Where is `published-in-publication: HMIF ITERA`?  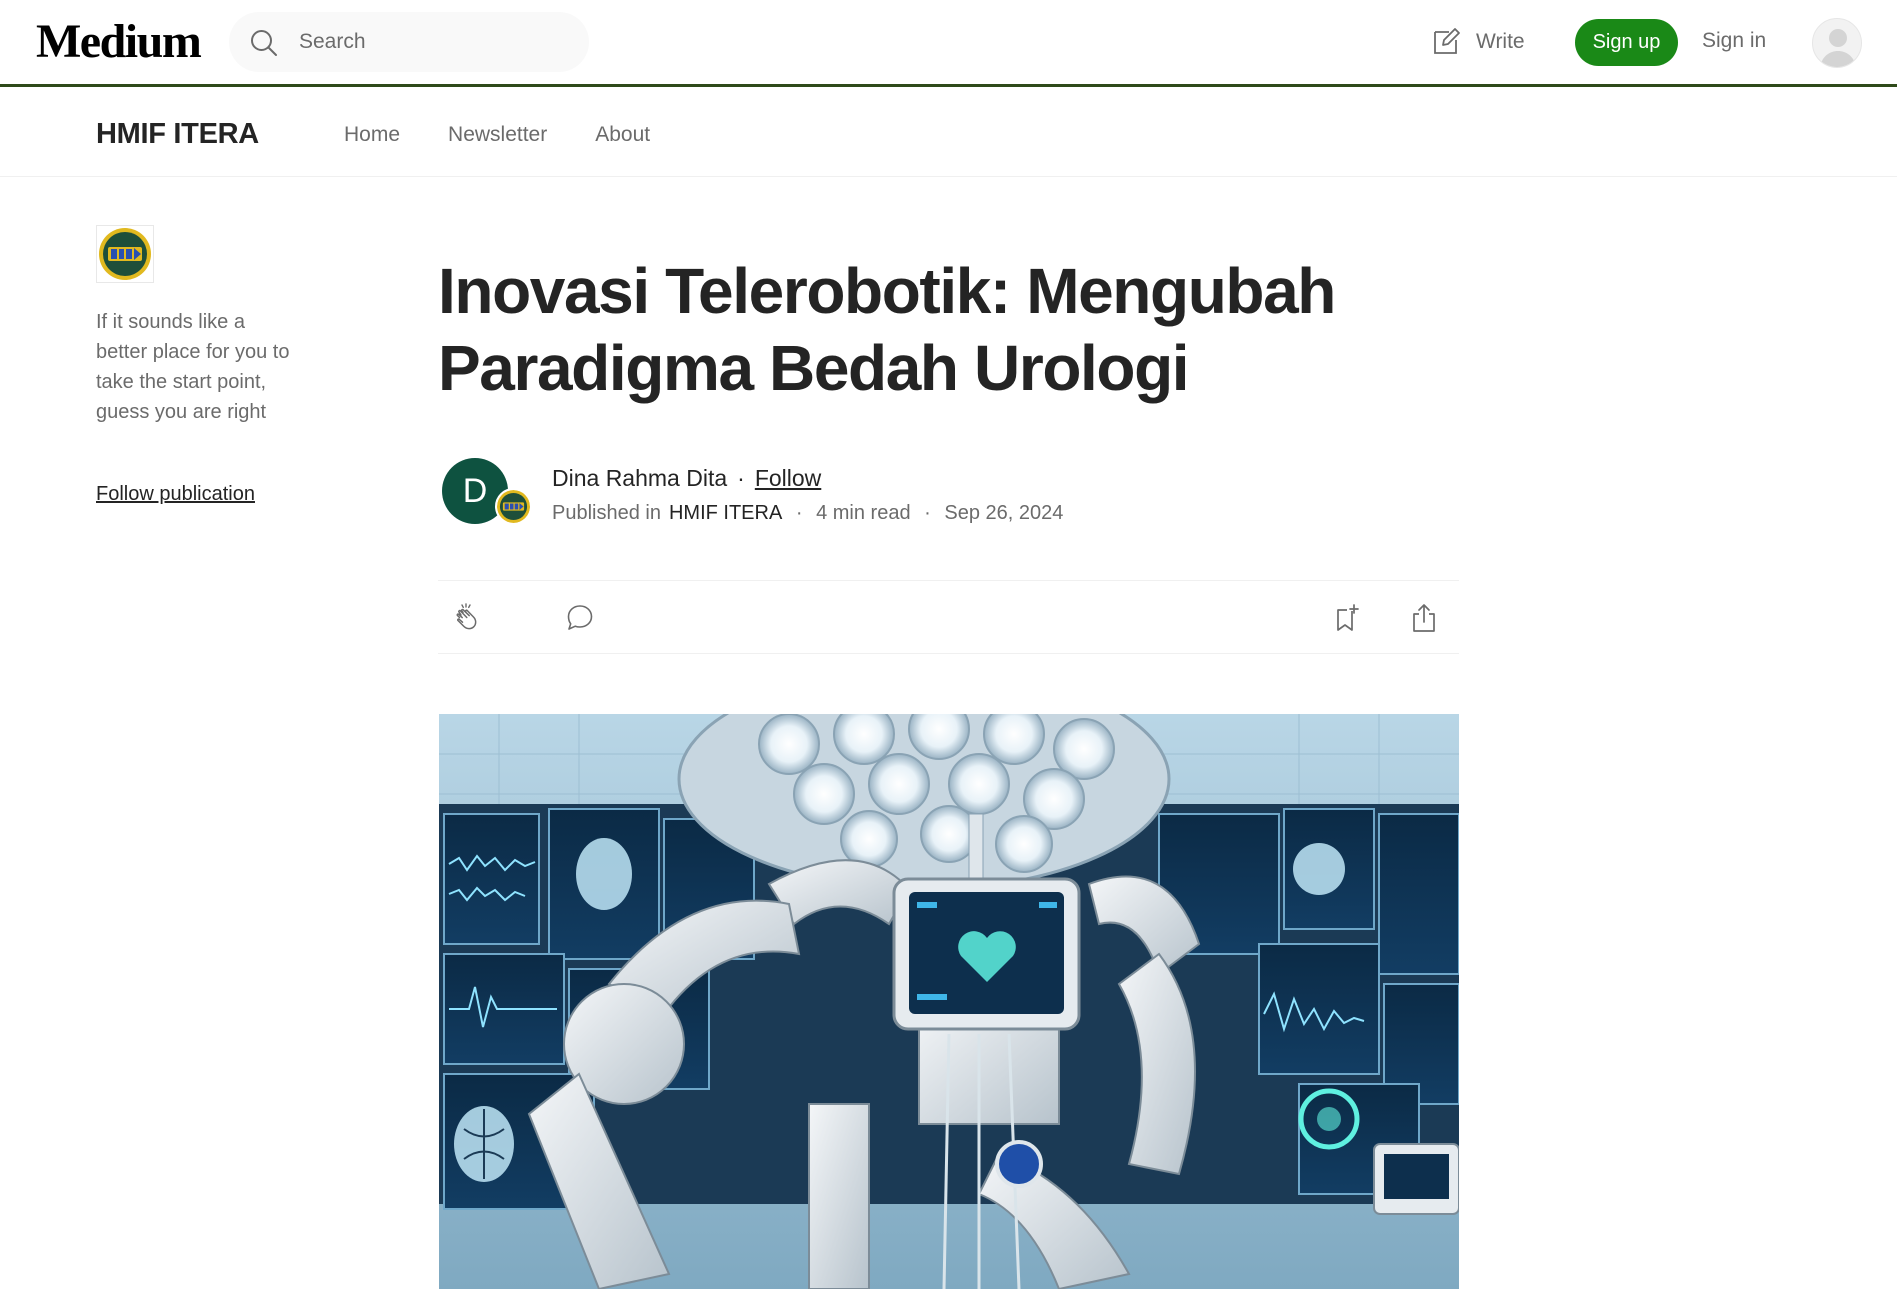 published-in-publication: HMIF ITERA is located at coordinates (725, 513).